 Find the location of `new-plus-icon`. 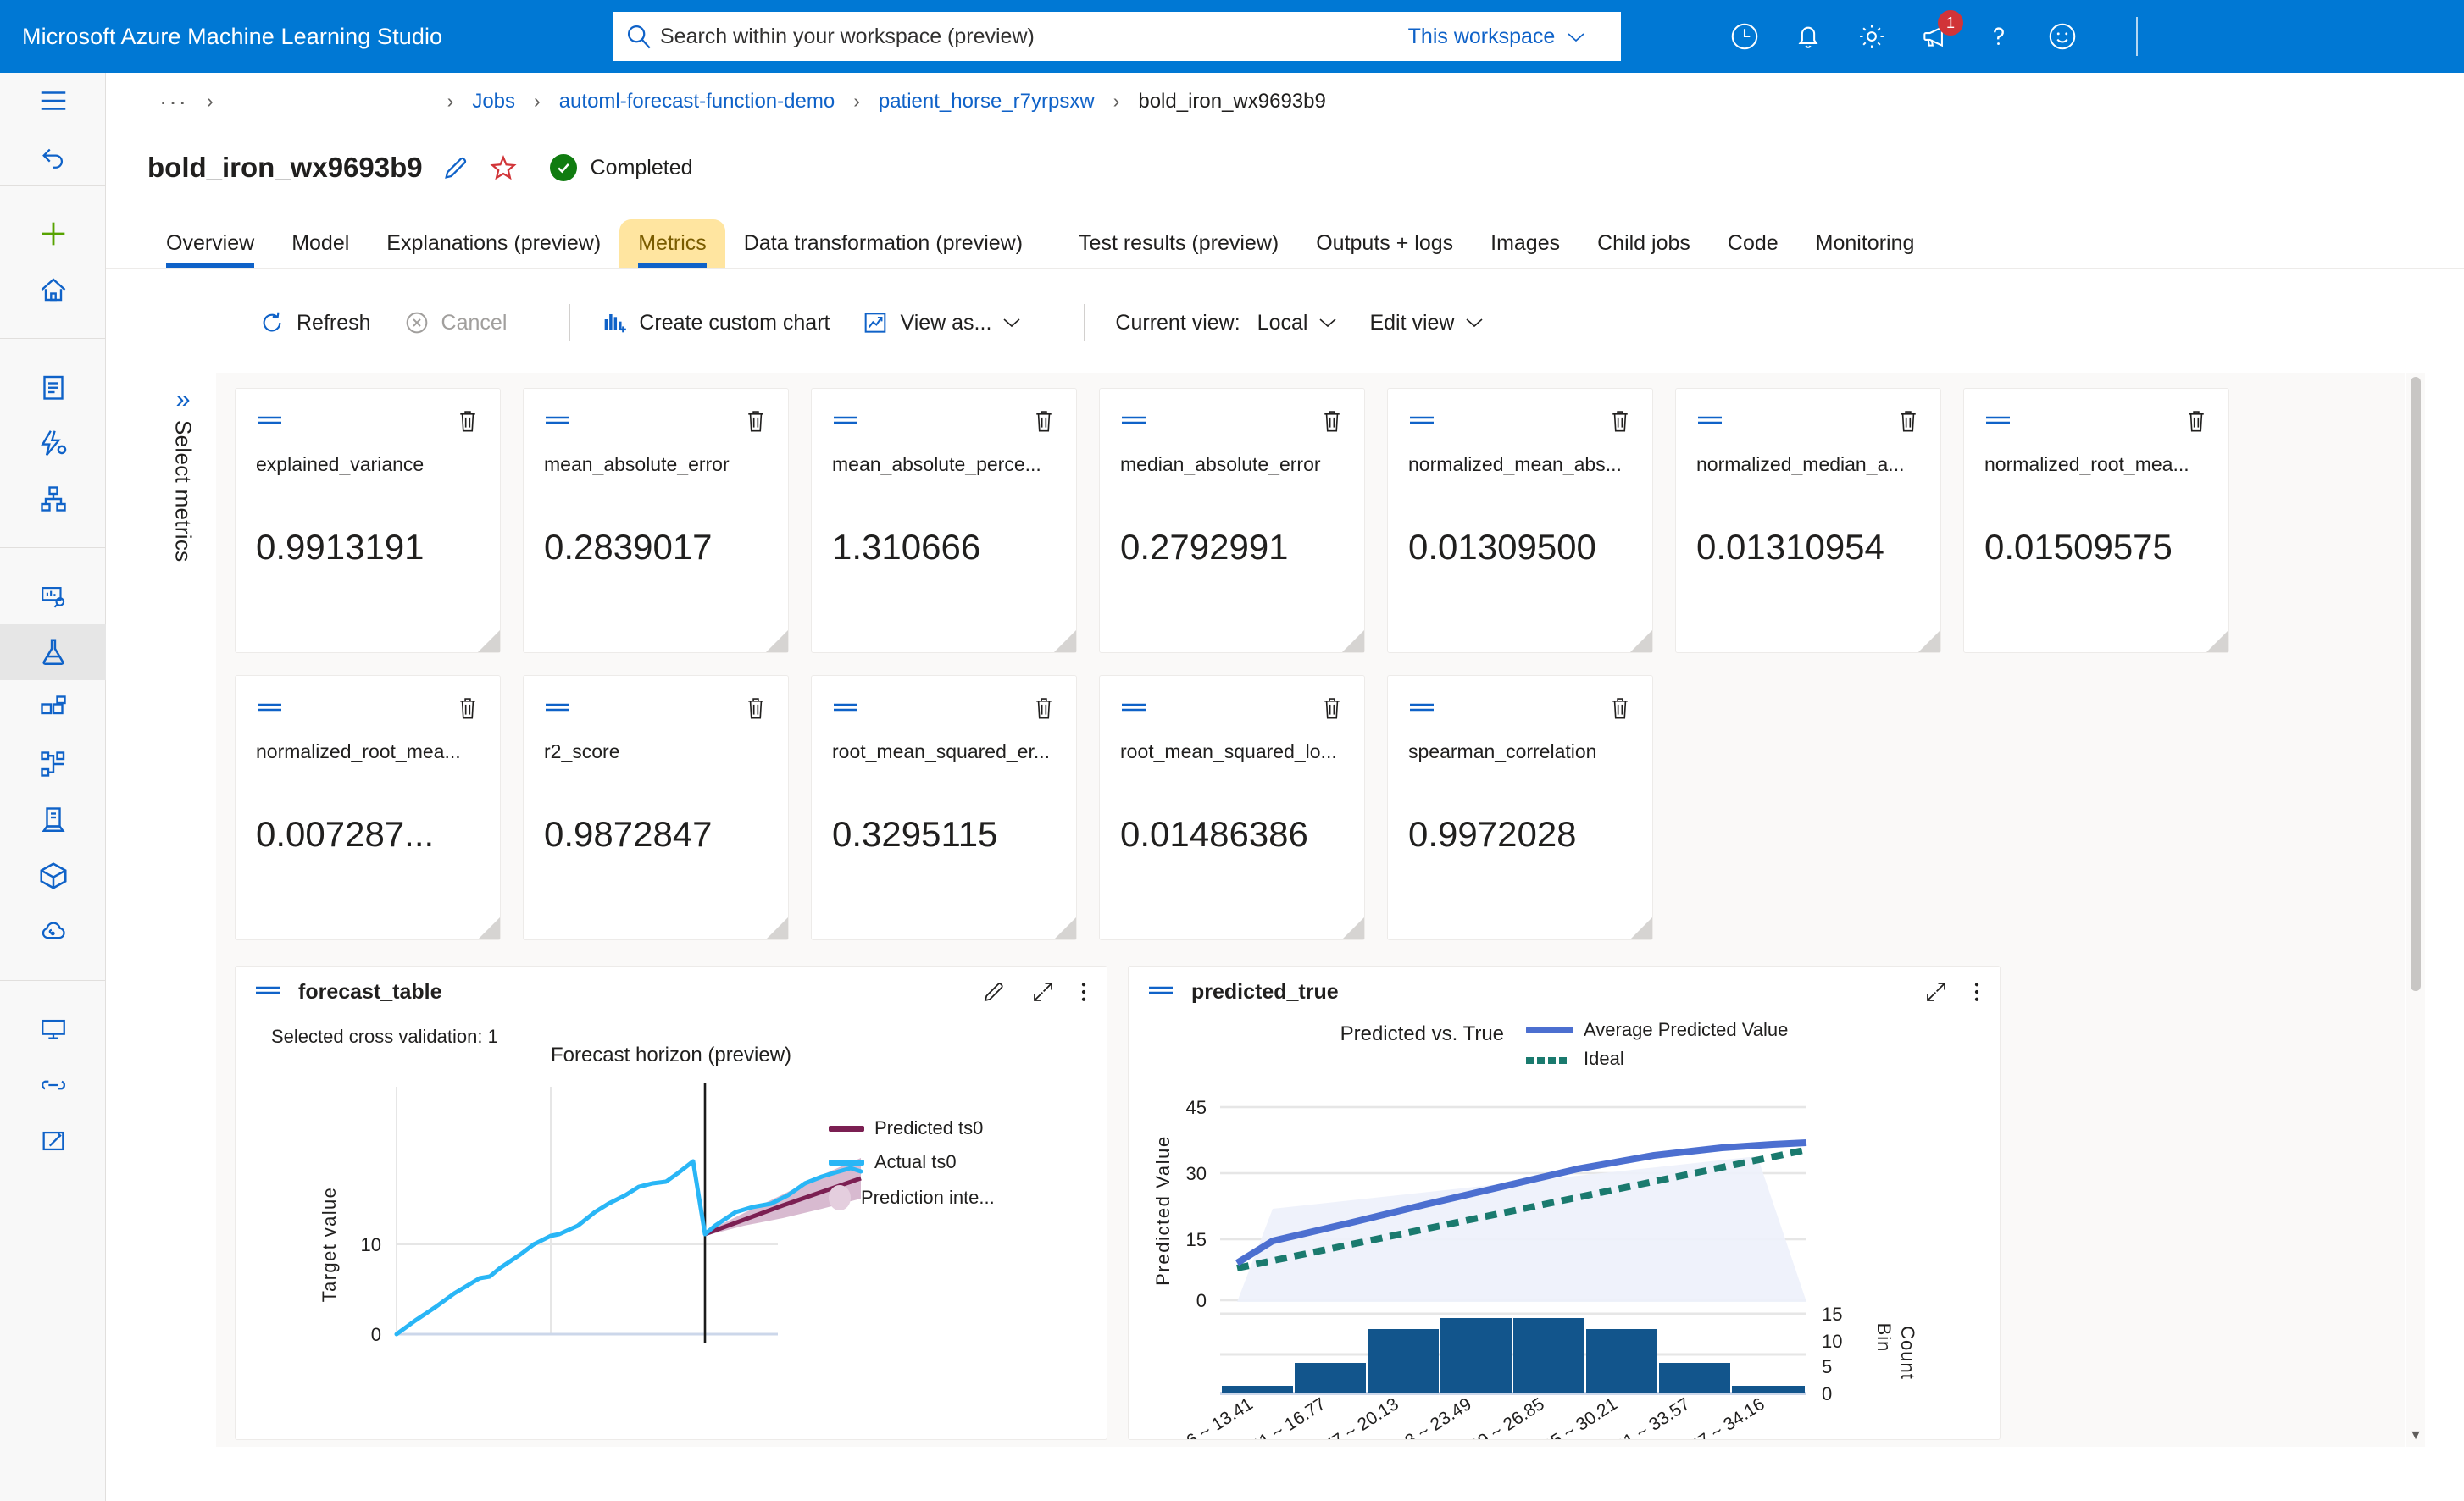

new-plus-icon is located at coordinates (53, 234).